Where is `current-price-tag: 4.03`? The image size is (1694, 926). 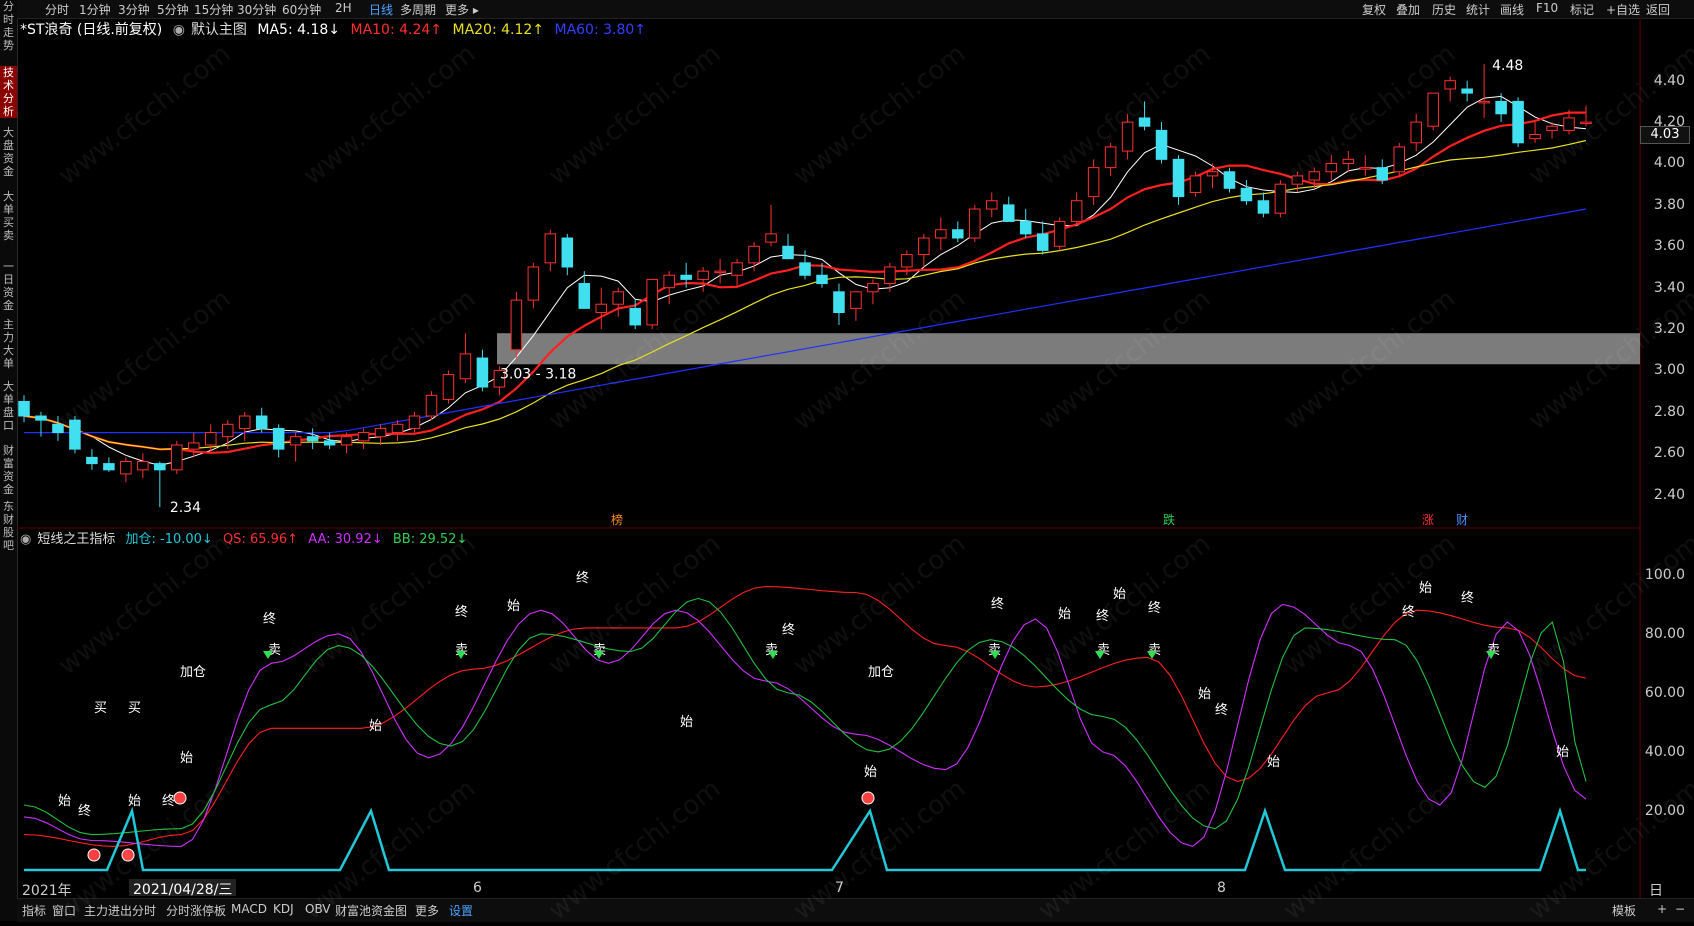
current-price-tag: 4.03 is located at coordinates (1665, 135).